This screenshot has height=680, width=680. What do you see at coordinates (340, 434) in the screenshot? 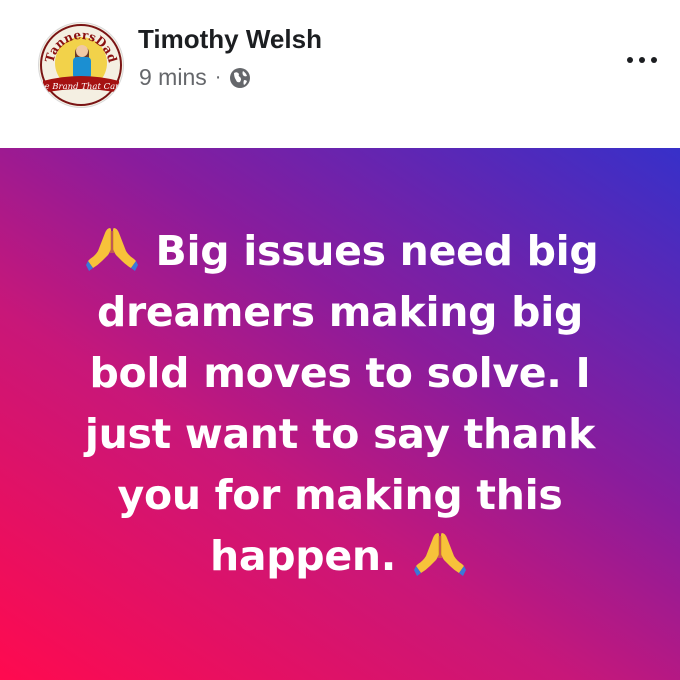
I see `post-line-4: just want to say thank` at bounding box center [340, 434].